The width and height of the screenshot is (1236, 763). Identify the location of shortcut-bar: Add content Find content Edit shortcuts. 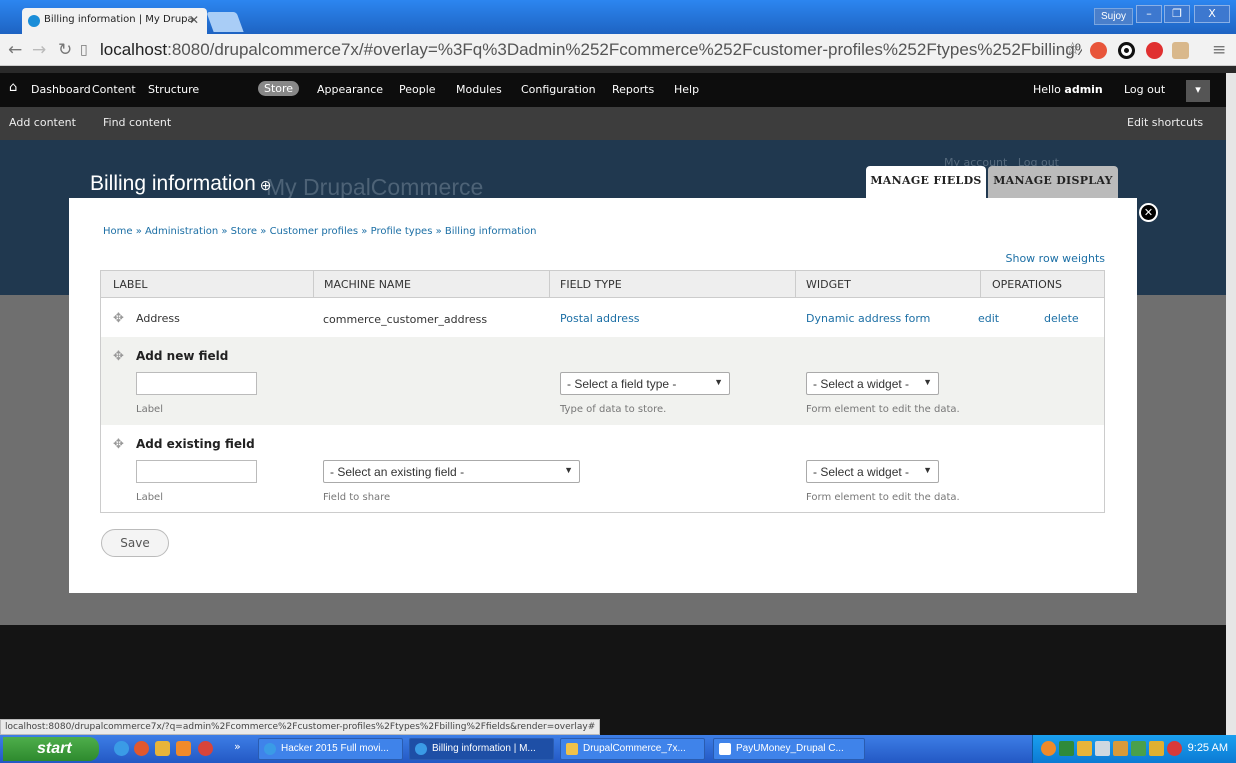
(618, 123).